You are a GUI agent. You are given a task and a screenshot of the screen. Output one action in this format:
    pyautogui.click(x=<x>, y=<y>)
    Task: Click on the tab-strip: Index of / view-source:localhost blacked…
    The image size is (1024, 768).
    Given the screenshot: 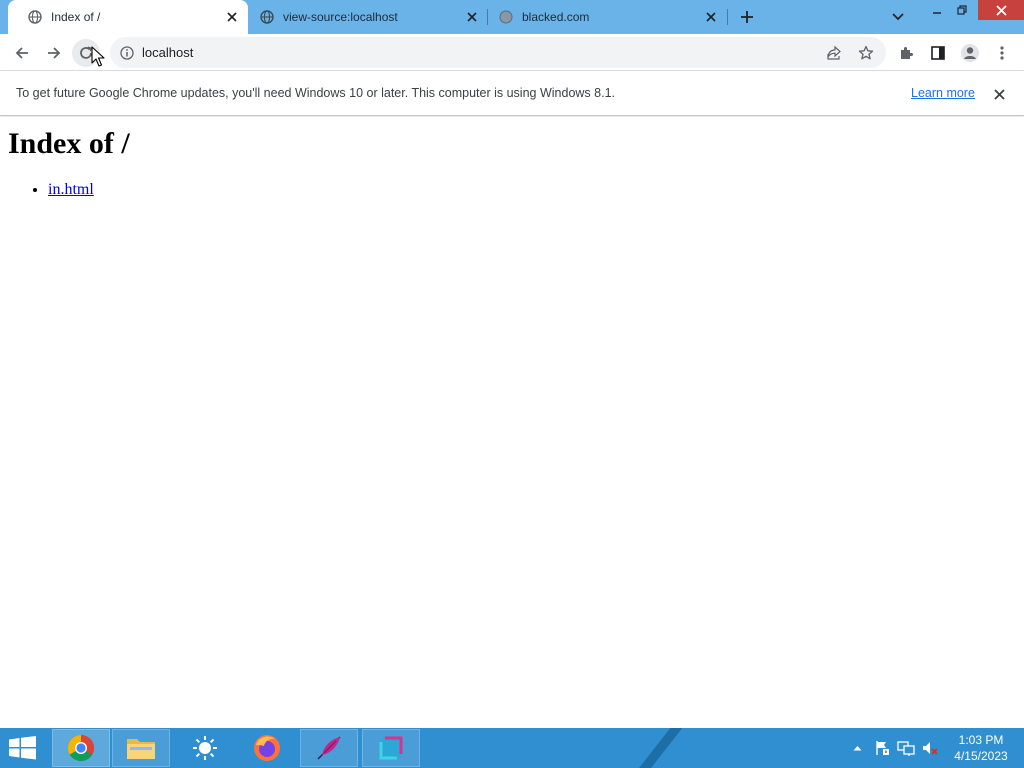 What is the action you would take?
    pyautogui.click(x=512, y=17)
    